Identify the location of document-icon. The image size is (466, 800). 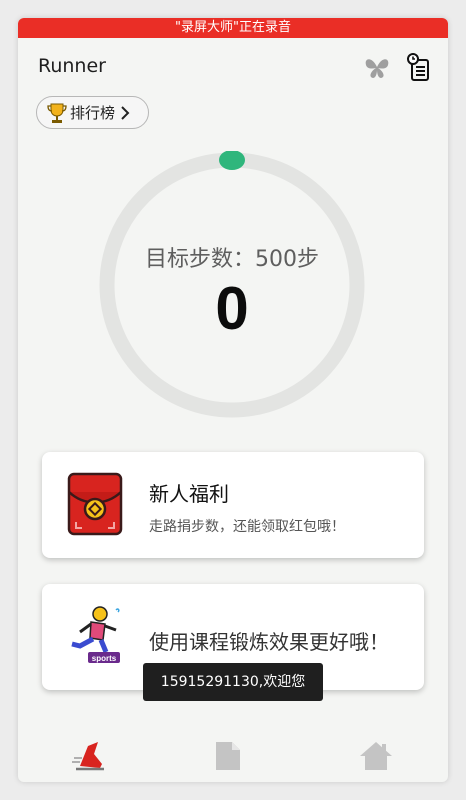
(228, 756).